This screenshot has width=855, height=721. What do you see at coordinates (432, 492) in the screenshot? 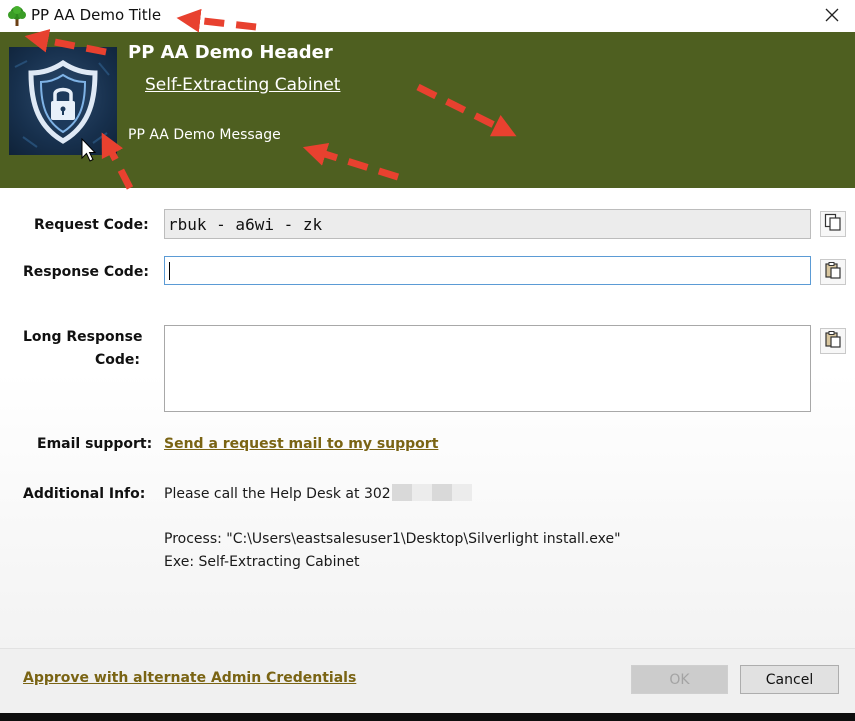
I see `redacted-phone` at bounding box center [432, 492].